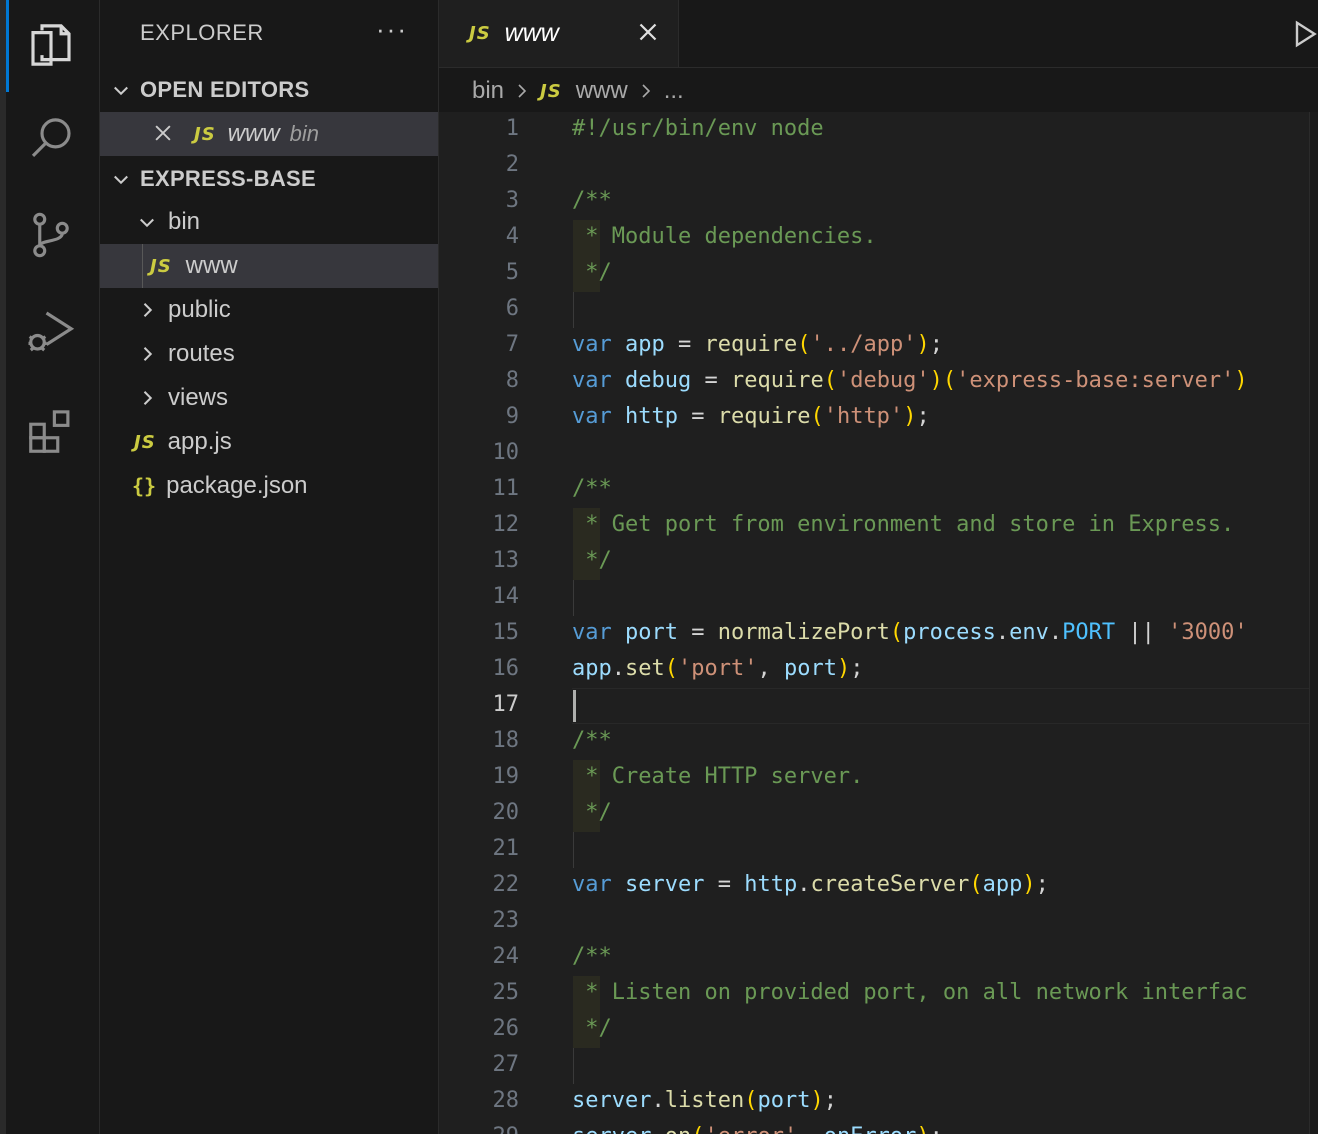 Image resolution: width=1318 pixels, height=1134 pixels. I want to click on code-line: server.listen(port);, so click(704, 1100).